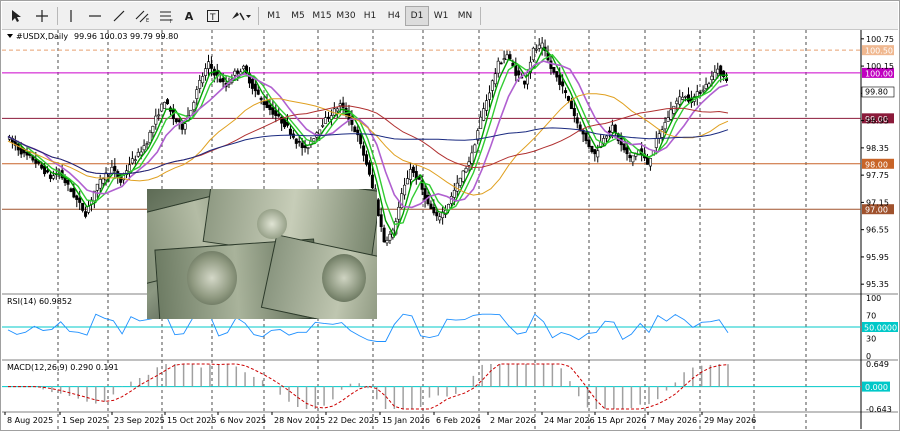 Image resolution: width=900 pixels, height=433 pixels. Describe the element at coordinates (880, 66) in the screenshot. I see `y-tick-label: 100.15` at that location.